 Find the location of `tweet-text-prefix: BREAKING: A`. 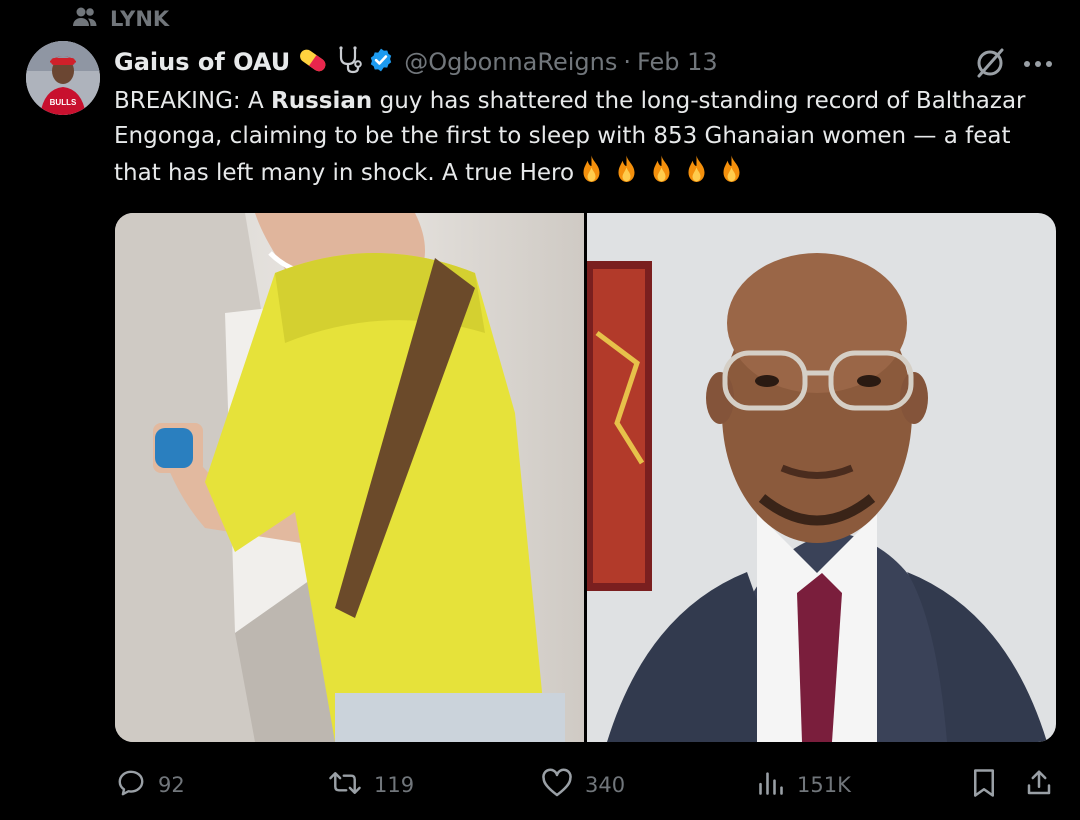

tweet-text-prefix: BREAKING: A is located at coordinates (193, 101).